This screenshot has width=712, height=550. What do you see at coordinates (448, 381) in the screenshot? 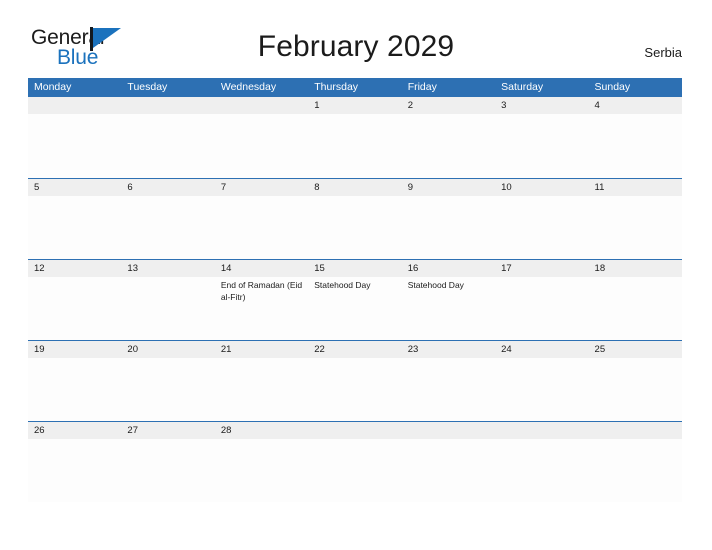
I see `calendar-day-cell-23: 23` at bounding box center [448, 381].